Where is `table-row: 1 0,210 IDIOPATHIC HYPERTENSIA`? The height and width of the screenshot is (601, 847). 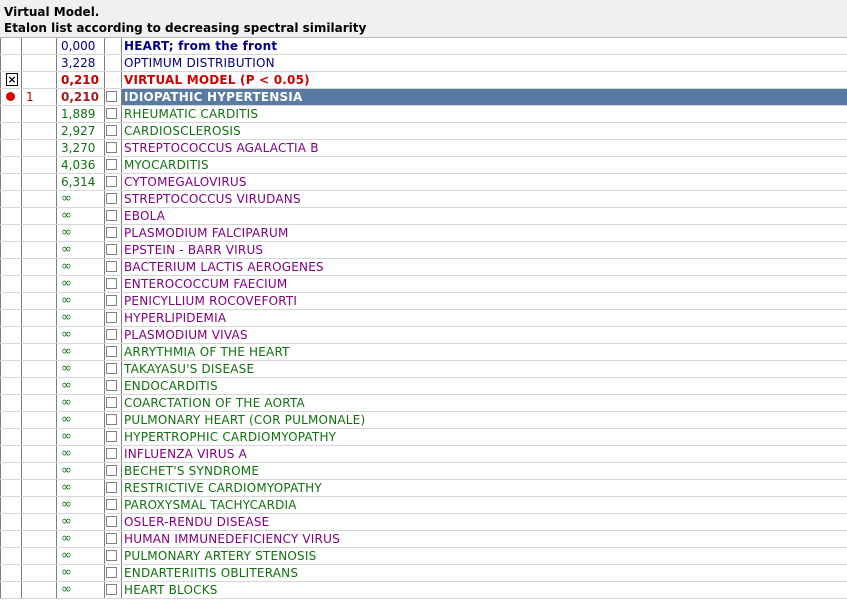 table-row: 1 0,210 IDIOPATHIC HYPERTENSIA is located at coordinates (423, 97).